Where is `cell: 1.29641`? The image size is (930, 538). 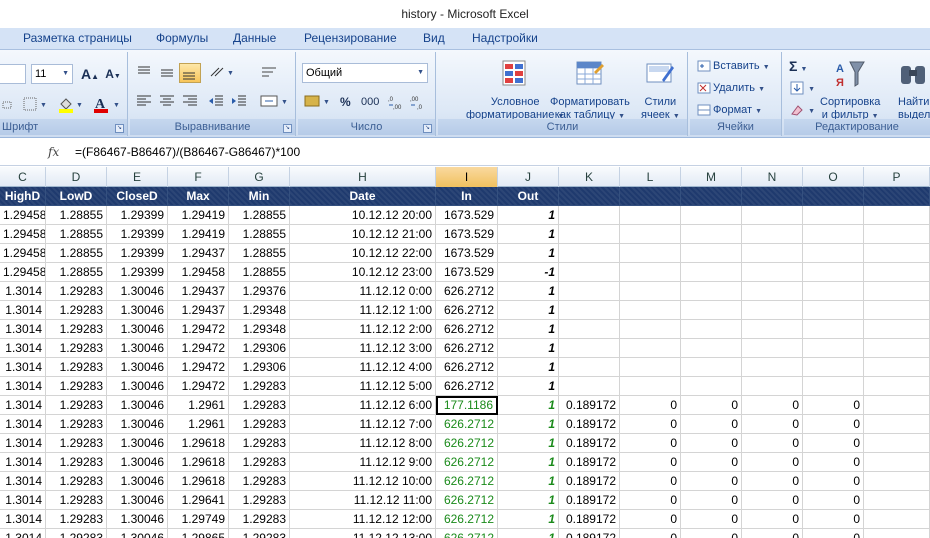 cell: 1.29641 is located at coordinates (198, 500).